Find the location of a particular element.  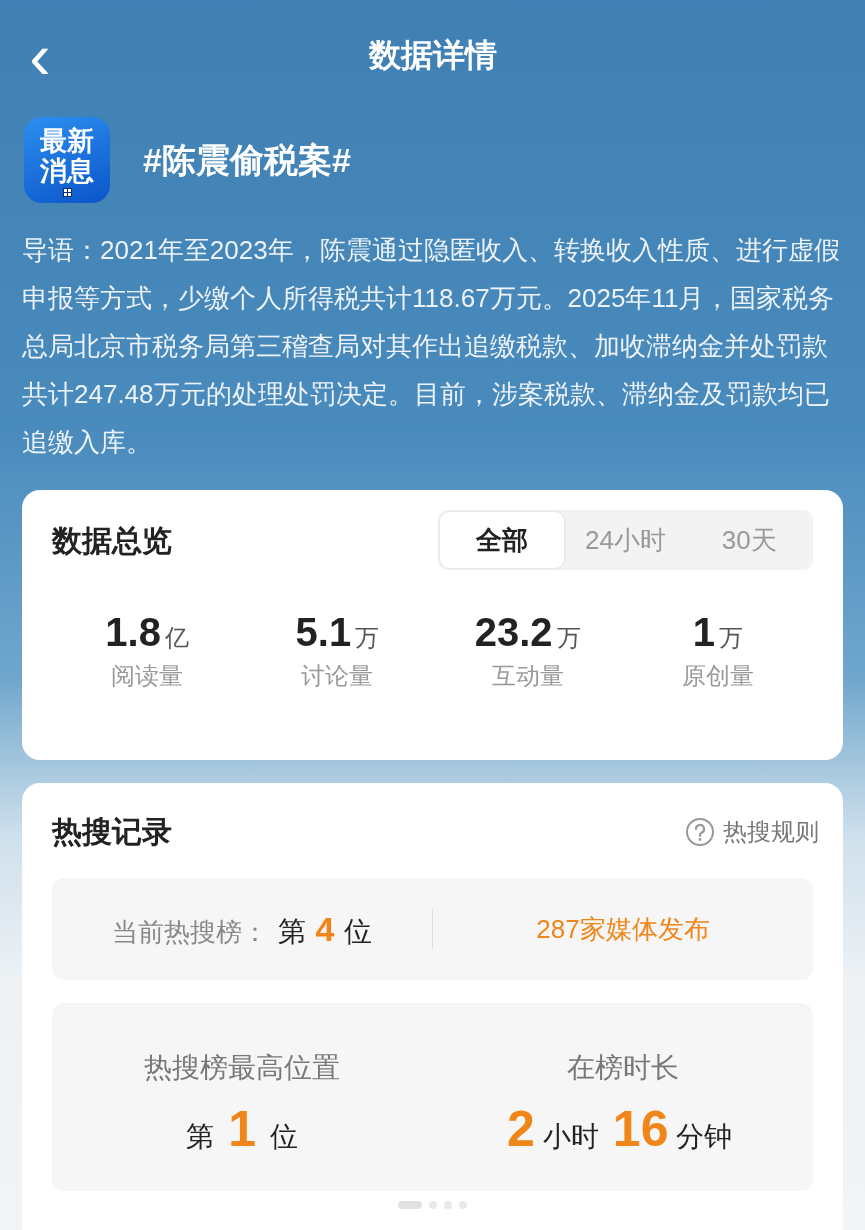

stat-value: 1 is located at coordinates (703, 632).